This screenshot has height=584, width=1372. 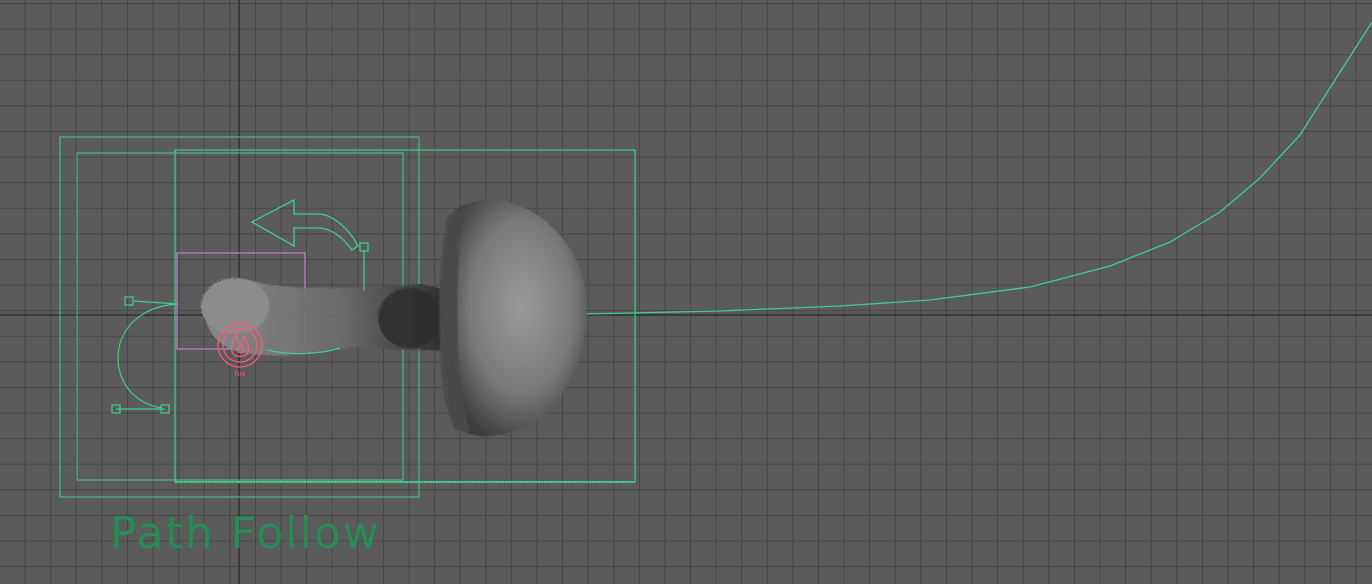 I want to click on arrow-left-icon, so click(x=309, y=244).